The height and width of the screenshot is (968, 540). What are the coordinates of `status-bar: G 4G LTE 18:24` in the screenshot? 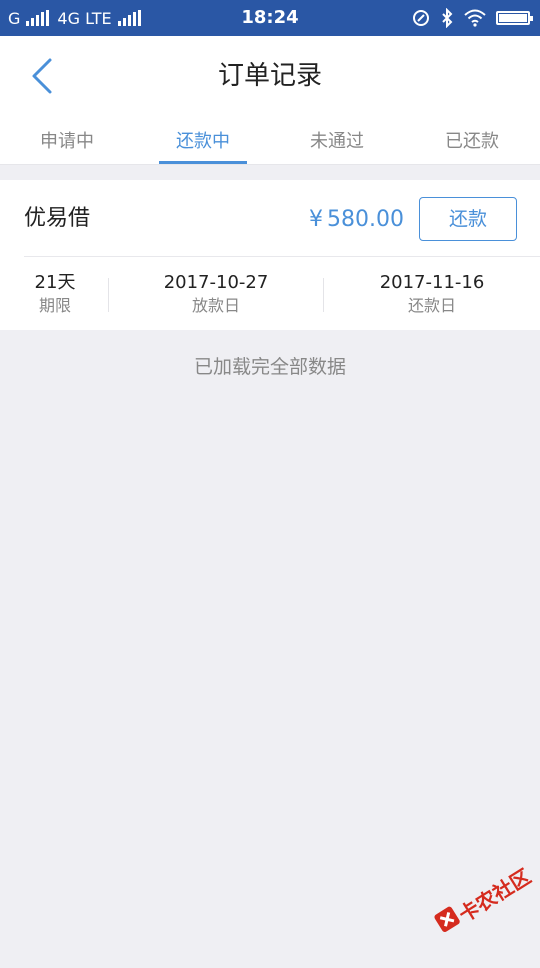 It's located at (270, 18).